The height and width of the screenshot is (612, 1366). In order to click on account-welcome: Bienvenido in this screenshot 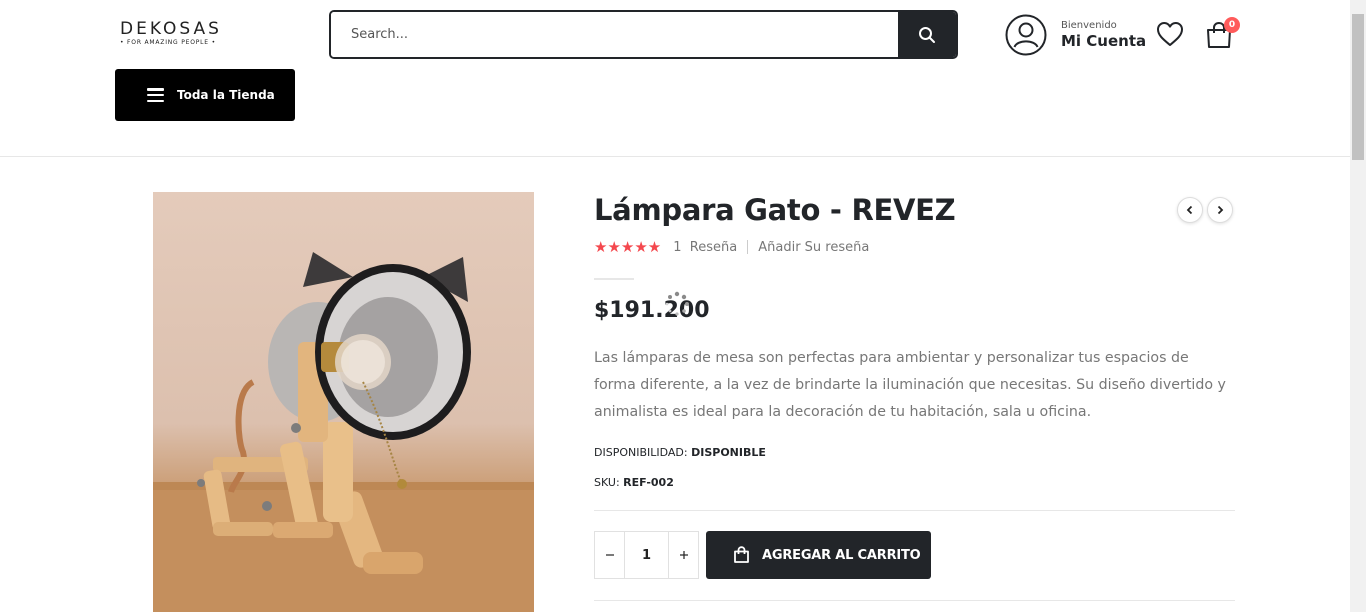, I will do `click(1089, 25)`.